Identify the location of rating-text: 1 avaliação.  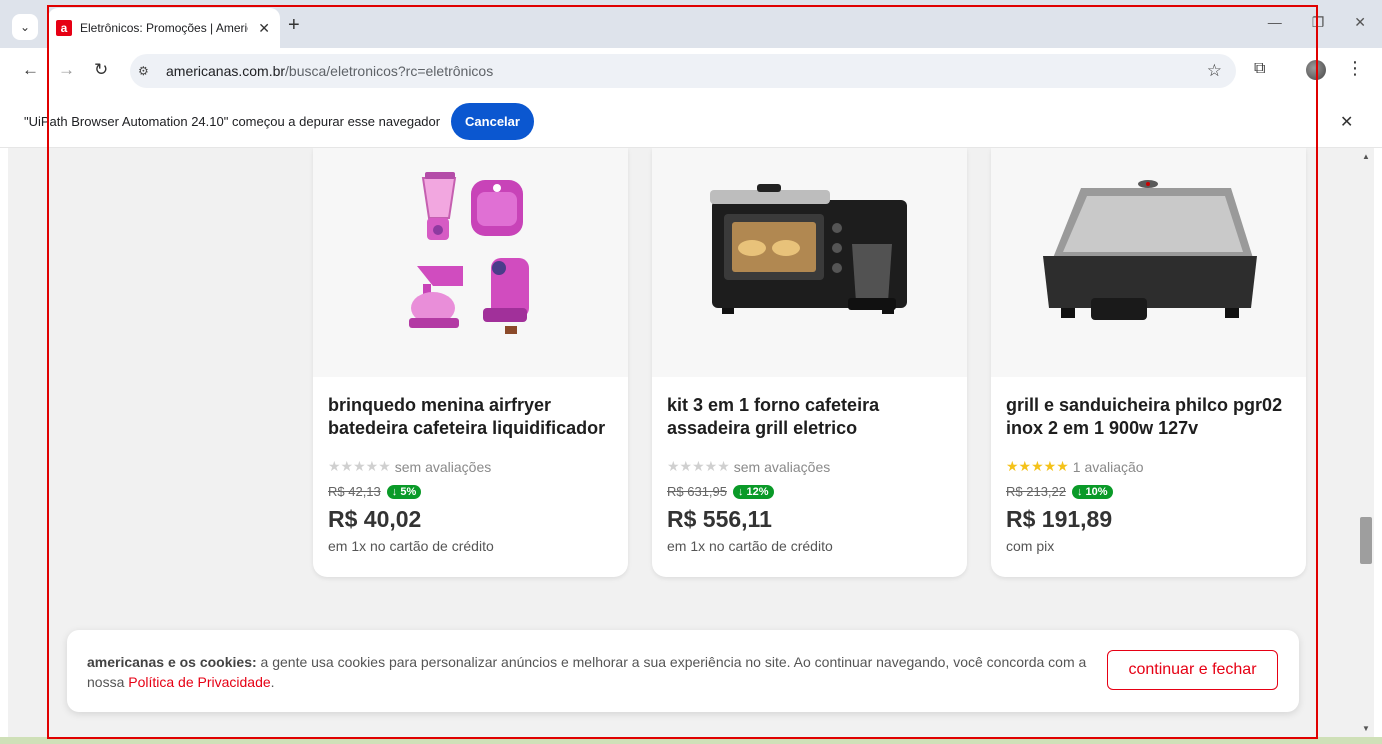
(1108, 466).